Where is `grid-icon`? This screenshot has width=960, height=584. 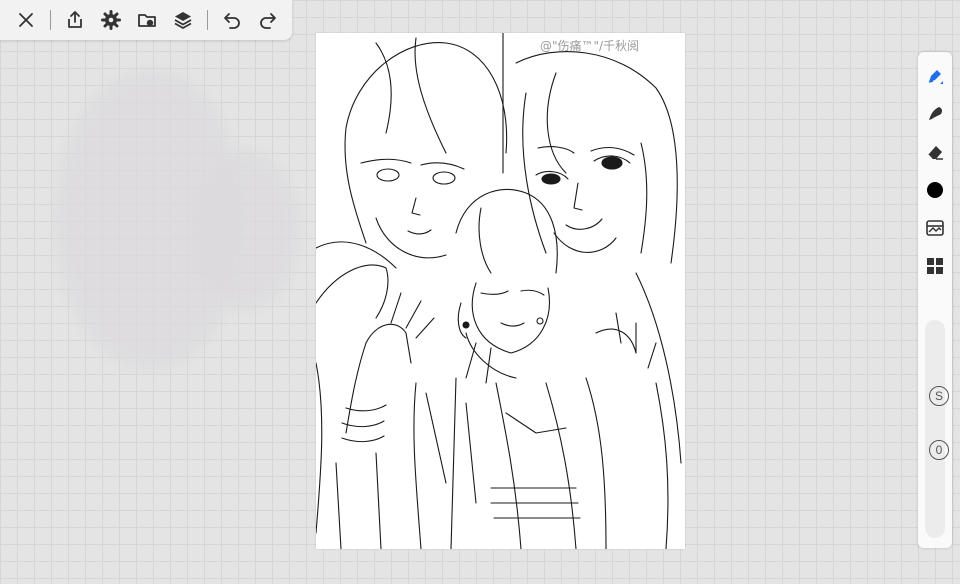
grid-icon is located at coordinates (935, 266).